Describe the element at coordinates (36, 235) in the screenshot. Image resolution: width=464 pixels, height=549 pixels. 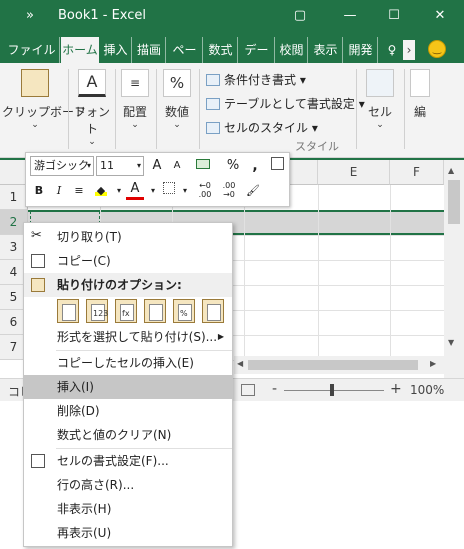
I see `scissors-icon: ✂` at that location.